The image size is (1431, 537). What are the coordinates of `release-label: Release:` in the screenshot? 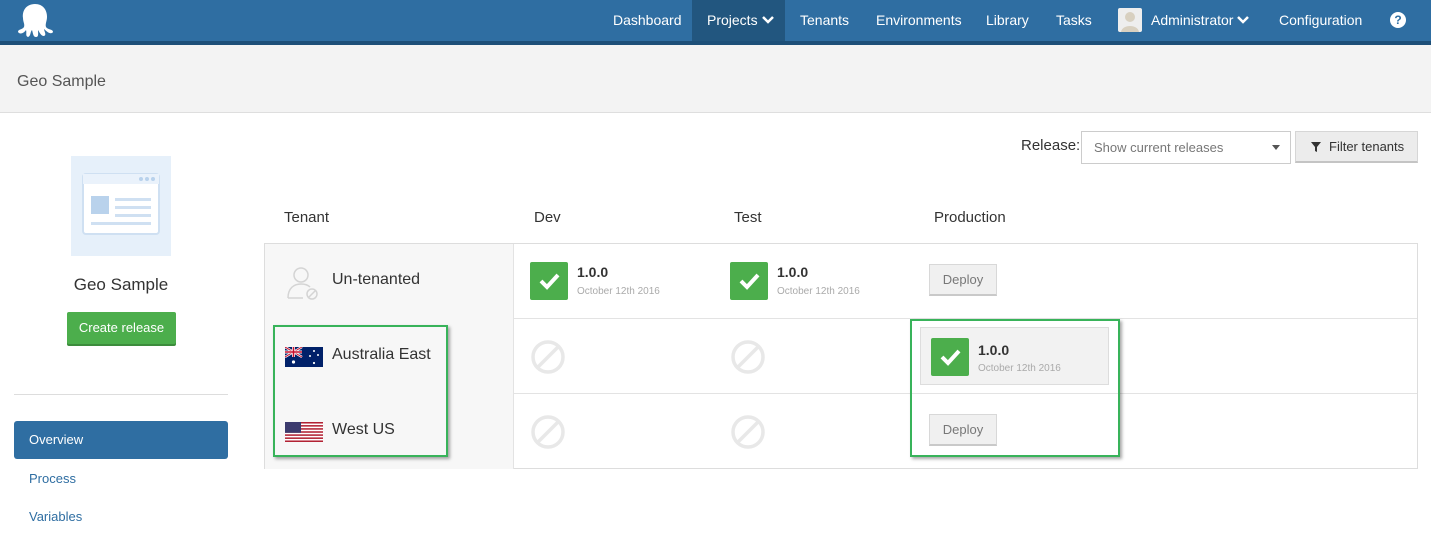 It's located at (1051, 145).